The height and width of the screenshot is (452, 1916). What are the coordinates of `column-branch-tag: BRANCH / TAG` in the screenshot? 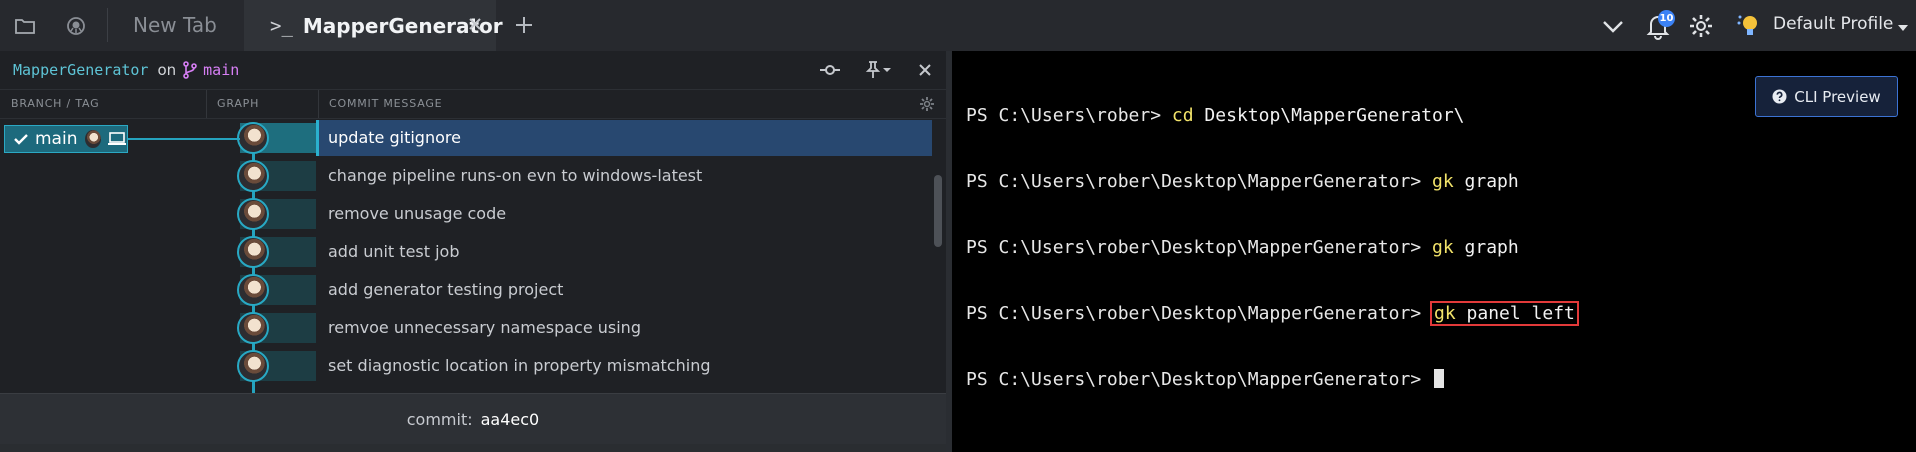 It's located at (49, 104).